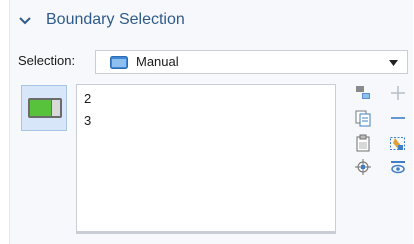 This screenshot has height=244, width=414. I want to click on add-to-selection-icon, so click(398, 93).